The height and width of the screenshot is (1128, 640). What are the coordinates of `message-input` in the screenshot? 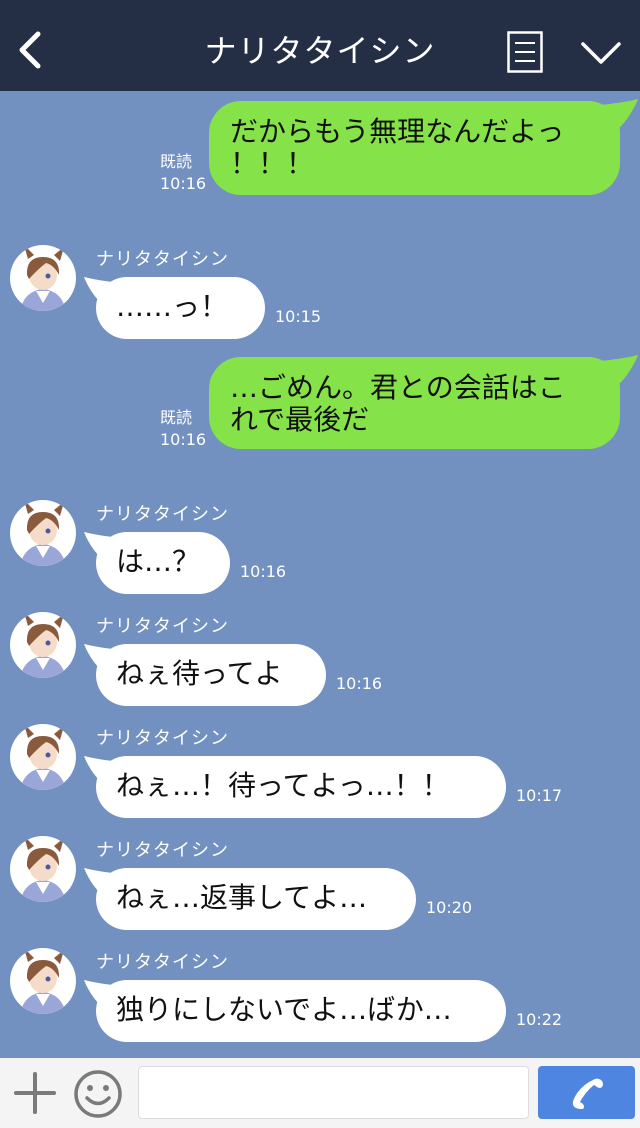 It's located at (333, 1092).